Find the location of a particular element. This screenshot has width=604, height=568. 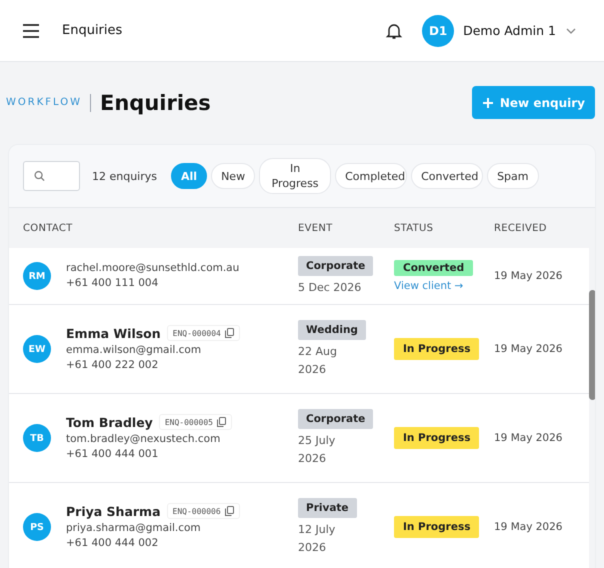

contact-name: Priya Sharma is located at coordinates (113, 511).